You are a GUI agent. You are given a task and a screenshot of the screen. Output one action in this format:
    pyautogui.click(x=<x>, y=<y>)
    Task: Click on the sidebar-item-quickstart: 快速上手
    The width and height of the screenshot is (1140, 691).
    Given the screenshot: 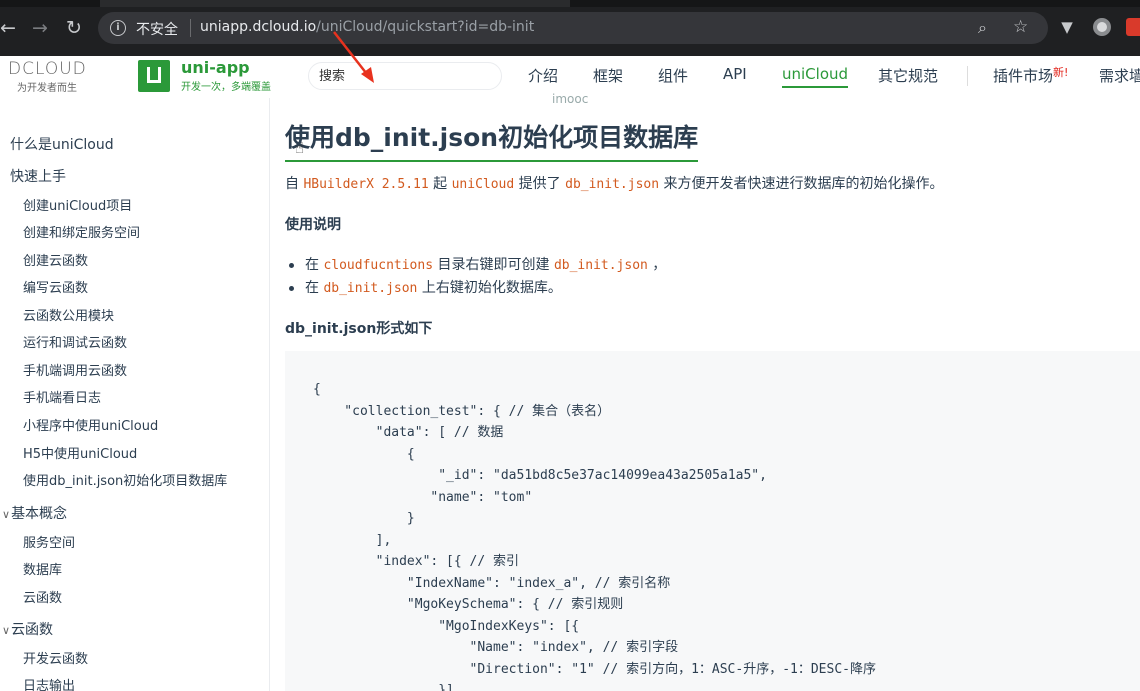 What is the action you would take?
    pyautogui.click(x=38, y=176)
    